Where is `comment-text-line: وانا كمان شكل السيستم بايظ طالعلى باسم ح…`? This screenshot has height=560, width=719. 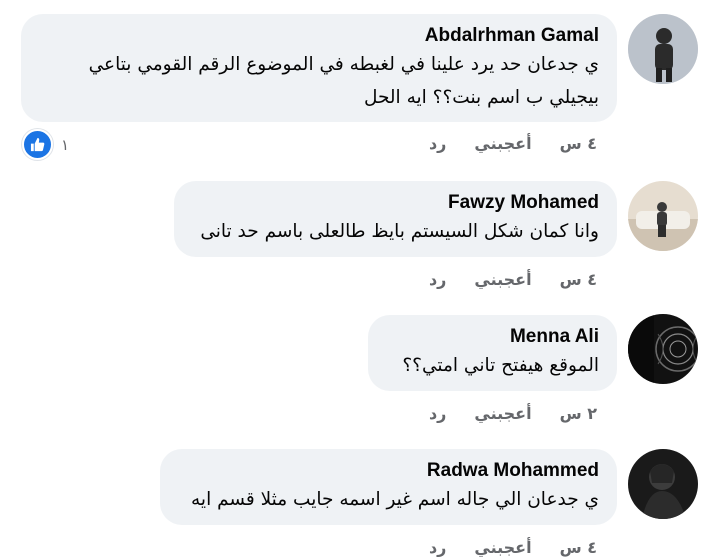
comment-text-line: وانا كمان شكل السيستم بايظ طالعلى باسم ح… is located at coordinates (399, 231).